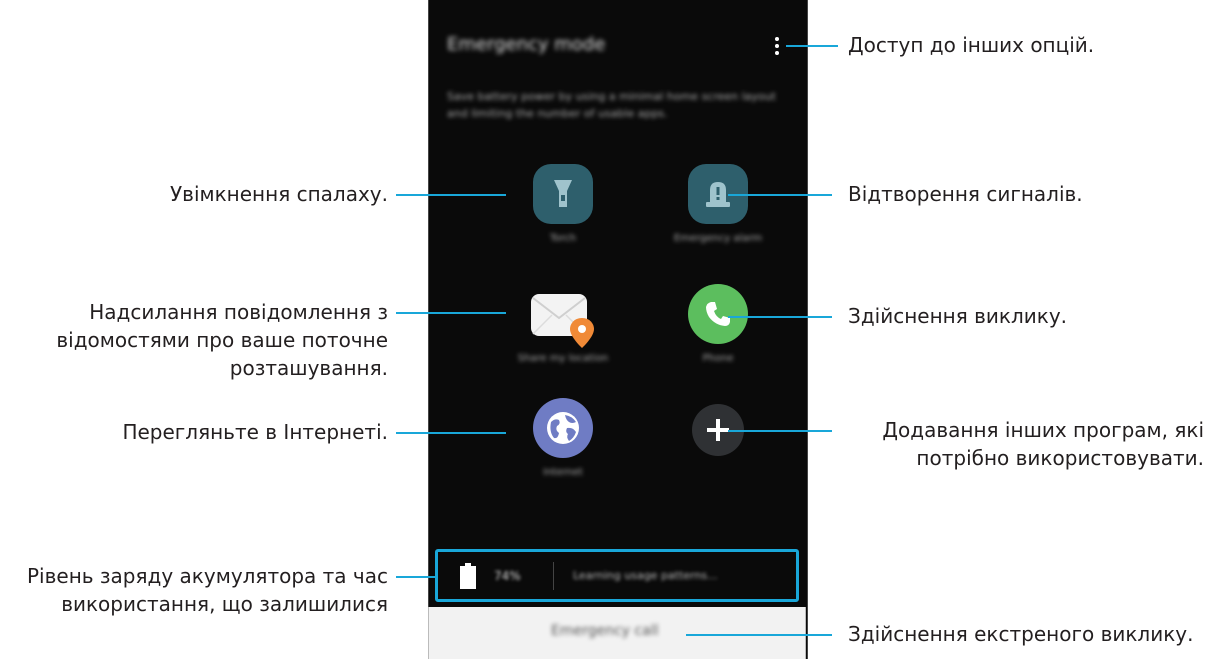  Describe the element at coordinates (718, 204) in the screenshot. I see `emergency-alarm-app: Emergency alarm` at that location.